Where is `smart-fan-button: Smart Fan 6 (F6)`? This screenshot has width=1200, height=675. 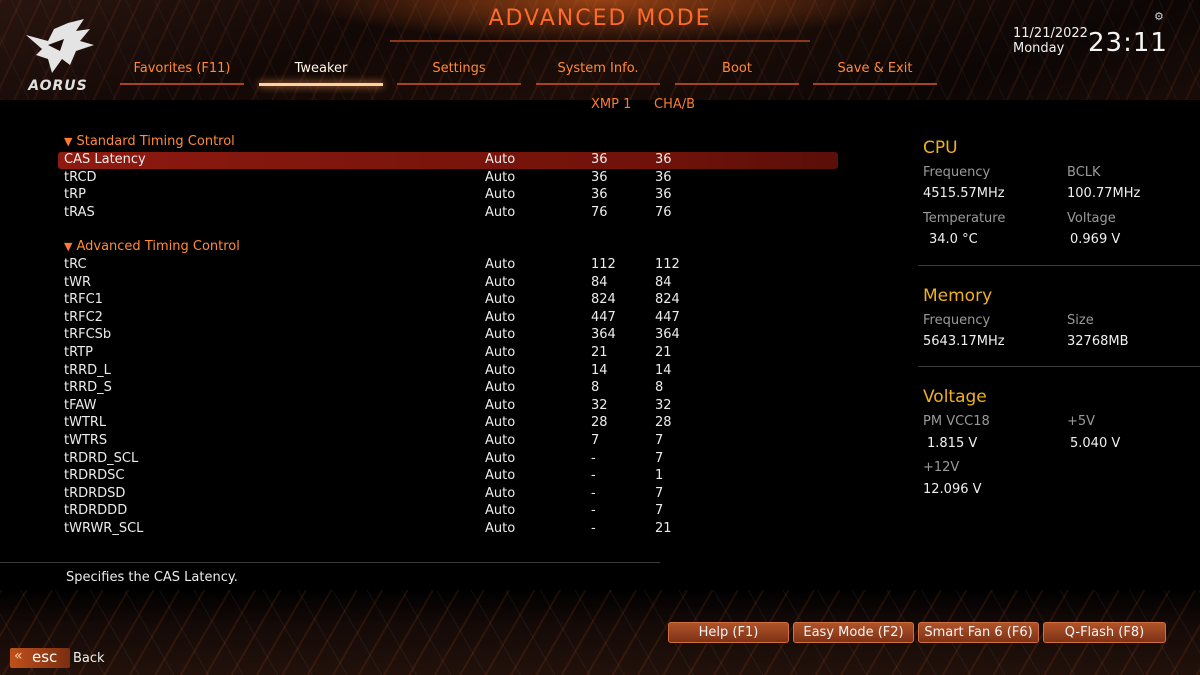
smart-fan-button: Smart Fan 6 (F6) is located at coordinates (978, 632).